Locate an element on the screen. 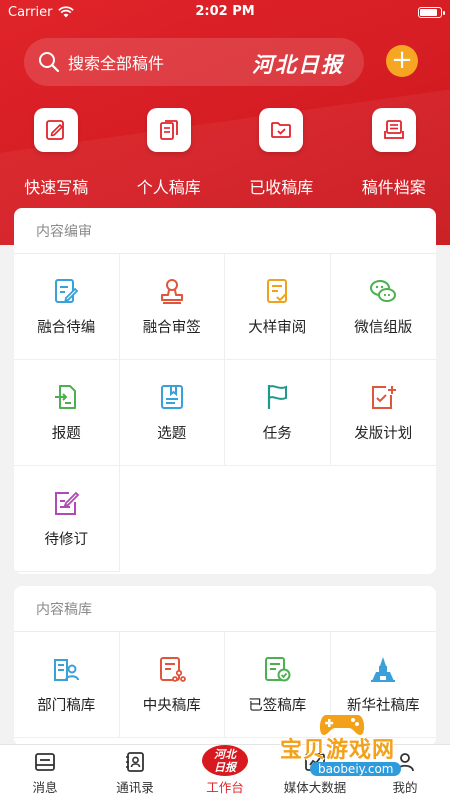  signed-library-icon is located at coordinates (278, 669).